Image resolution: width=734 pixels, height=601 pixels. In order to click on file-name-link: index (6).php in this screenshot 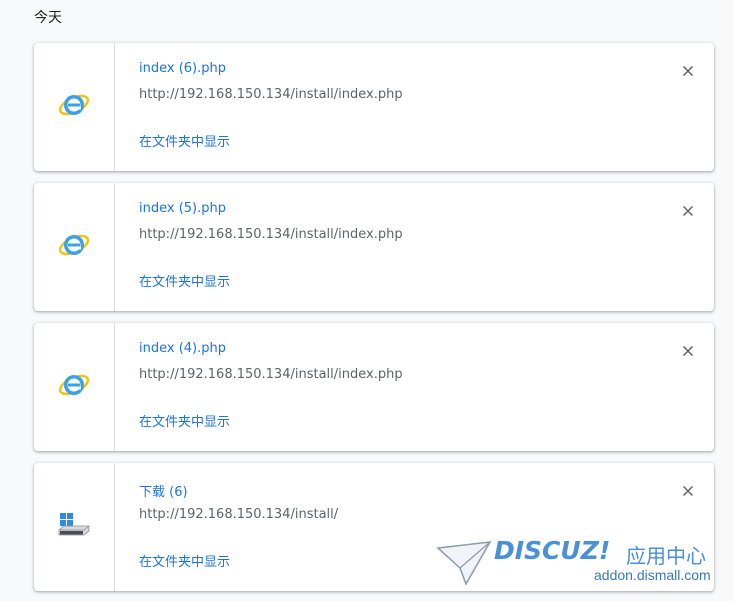, I will do `click(182, 68)`.